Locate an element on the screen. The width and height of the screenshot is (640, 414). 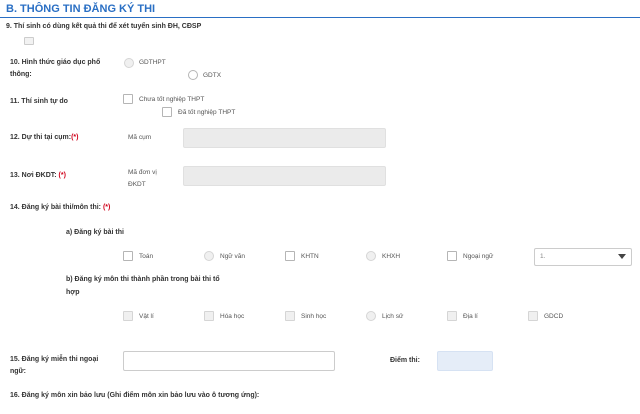
radio-gdtx-label: GDTX is located at coordinates (212, 75).